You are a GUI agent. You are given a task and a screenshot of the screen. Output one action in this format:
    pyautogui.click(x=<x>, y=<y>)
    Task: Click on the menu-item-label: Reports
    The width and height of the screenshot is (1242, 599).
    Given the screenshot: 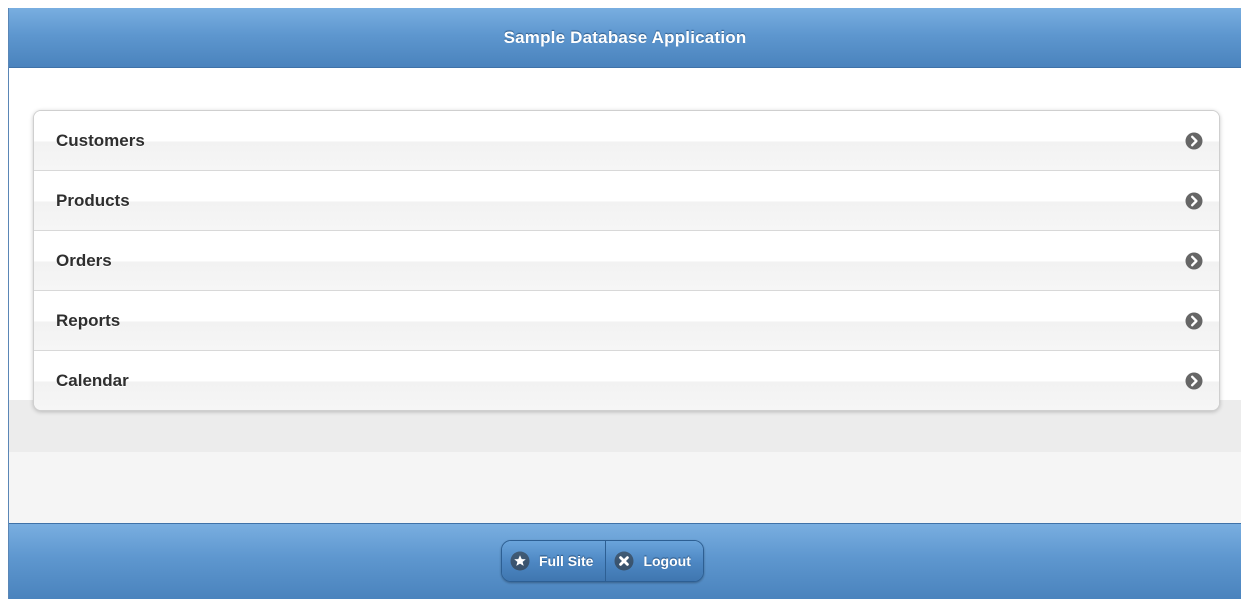 What is the action you would take?
    pyautogui.click(x=88, y=320)
    